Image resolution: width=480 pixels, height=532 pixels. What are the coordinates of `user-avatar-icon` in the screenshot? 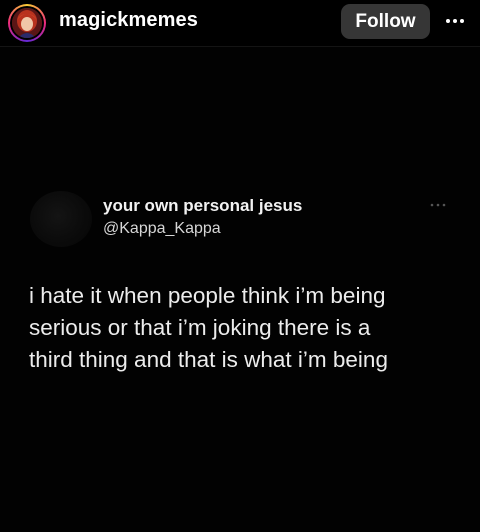 It's located at (27, 23).